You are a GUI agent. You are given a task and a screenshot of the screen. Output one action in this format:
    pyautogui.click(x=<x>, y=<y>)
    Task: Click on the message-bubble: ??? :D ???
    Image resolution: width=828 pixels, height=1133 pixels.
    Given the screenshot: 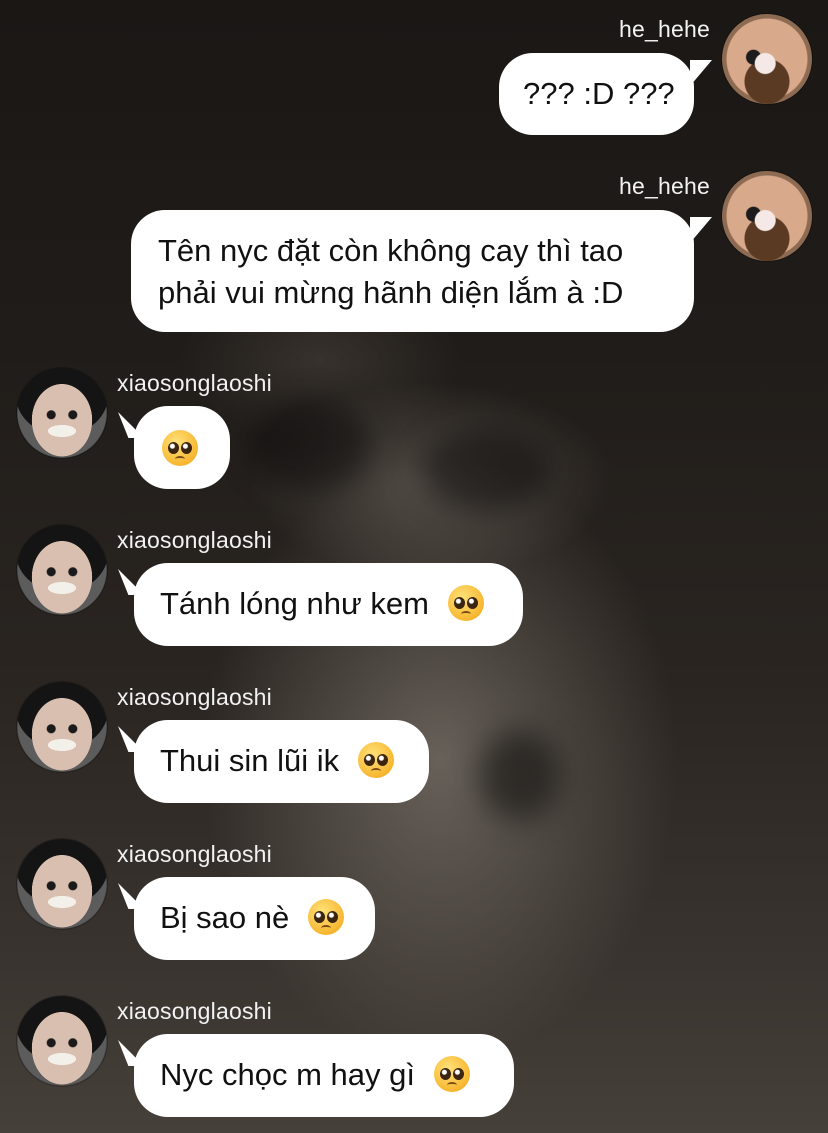 What is the action you would take?
    pyautogui.click(x=596, y=94)
    